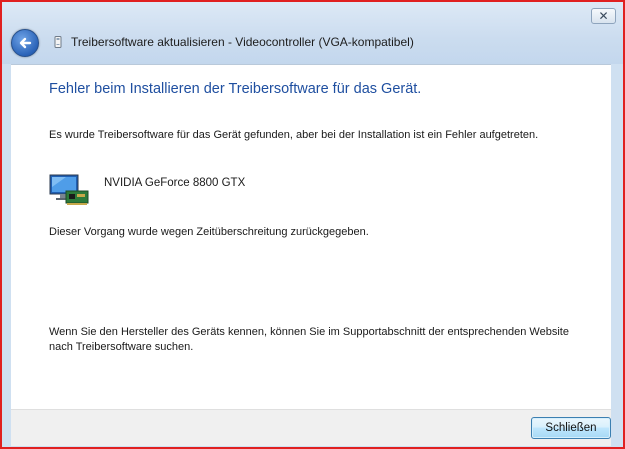 This screenshot has height=449, width=625. I want to click on device-name: NVIDIA GeForce 8800 GTX, so click(175, 183).